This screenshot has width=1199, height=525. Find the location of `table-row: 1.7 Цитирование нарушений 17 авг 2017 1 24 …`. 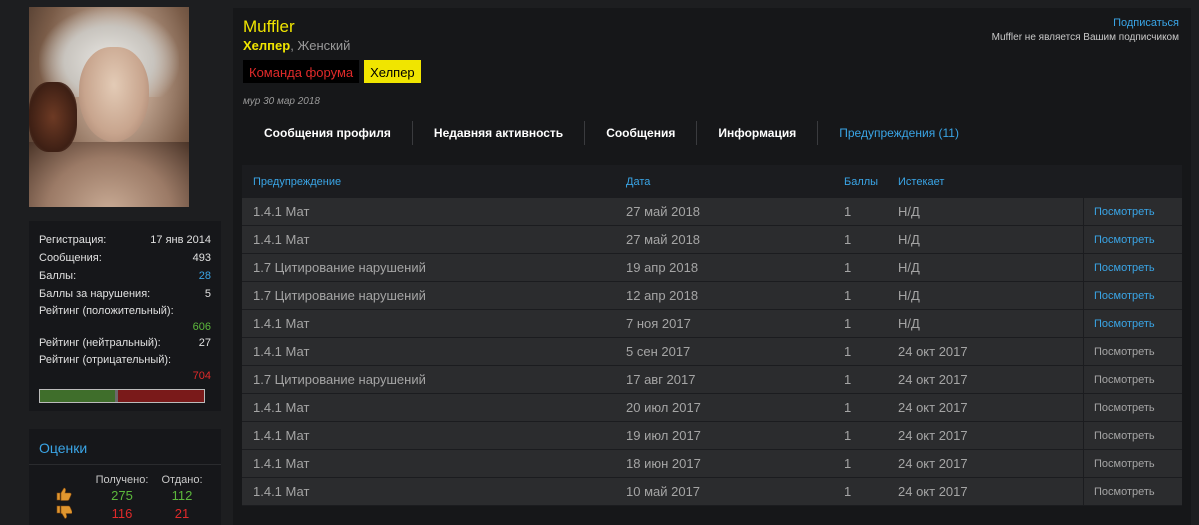

table-row: 1.7 Цитирование нарушений 17 авг 2017 1 24 … is located at coordinates (712, 380).